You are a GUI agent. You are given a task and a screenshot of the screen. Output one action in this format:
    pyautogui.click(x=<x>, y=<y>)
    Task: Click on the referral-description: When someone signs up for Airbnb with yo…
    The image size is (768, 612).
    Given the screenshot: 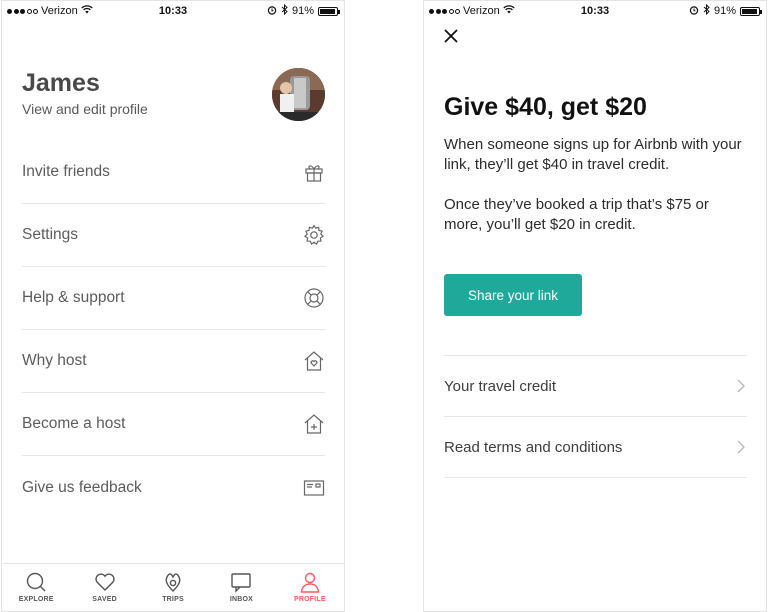 What is the action you would take?
    pyautogui.click(x=593, y=154)
    